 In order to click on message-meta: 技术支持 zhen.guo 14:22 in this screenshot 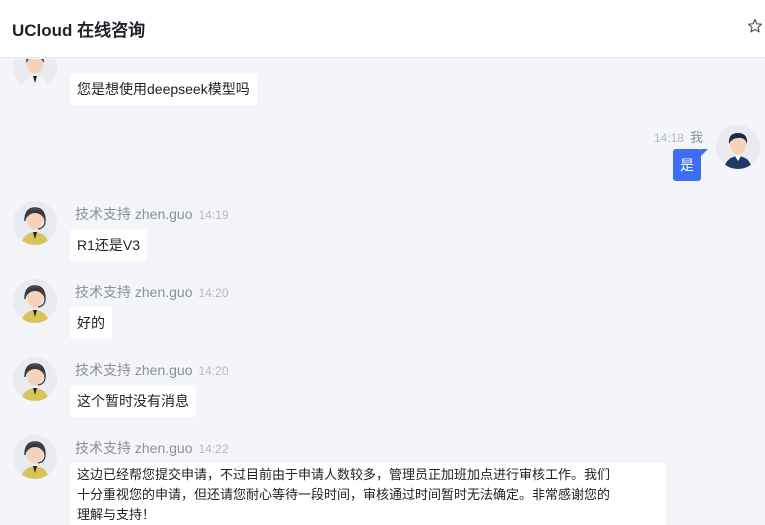, I will do `click(152, 448)`.